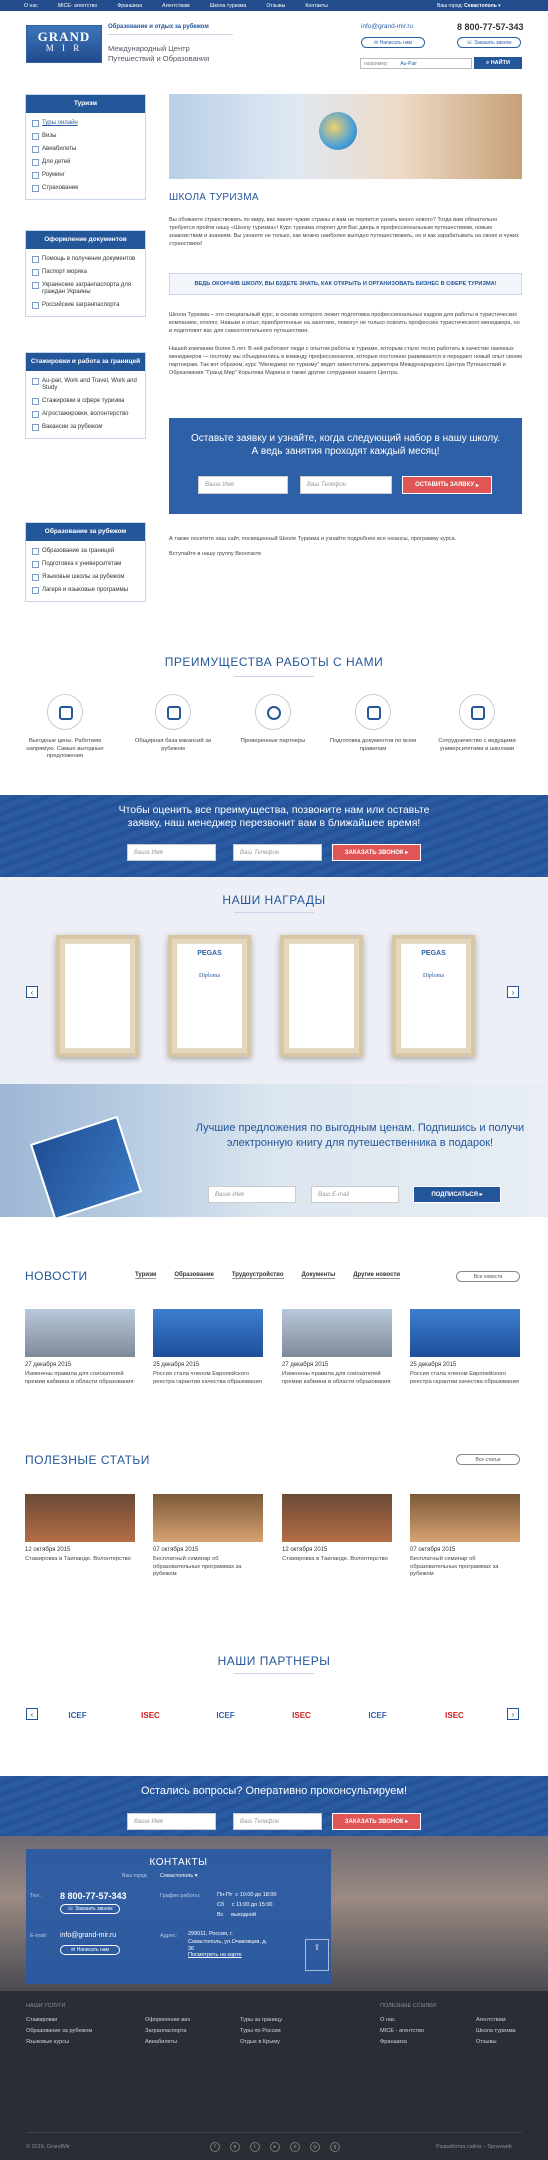  What do you see at coordinates (88, 414) in the screenshot?
I see `sidebar-item: Агростажировки, волонтерство` at bounding box center [88, 414].